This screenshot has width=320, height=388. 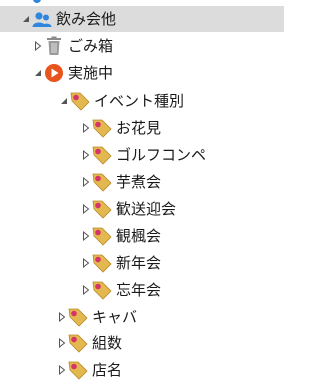 What do you see at coordinates (142, 370) in the screenshot?
I see `tree-node-tag: 店名` at bounding box center [142, 370].